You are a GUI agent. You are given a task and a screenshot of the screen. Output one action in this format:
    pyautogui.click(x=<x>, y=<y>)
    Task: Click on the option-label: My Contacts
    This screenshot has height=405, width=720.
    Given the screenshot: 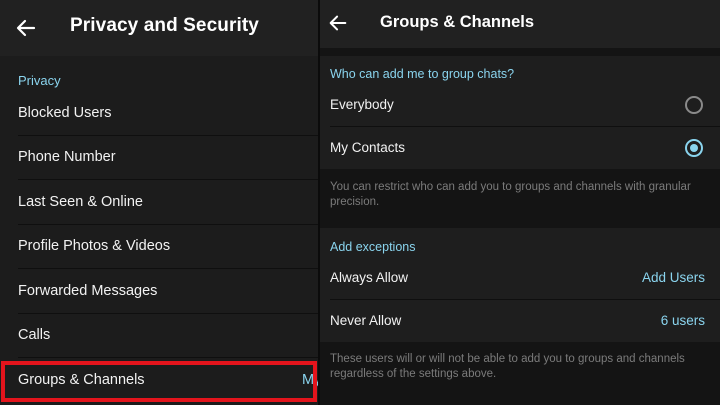 What is the action you would take?
    pyautogui.click(x=368, y=147)
    